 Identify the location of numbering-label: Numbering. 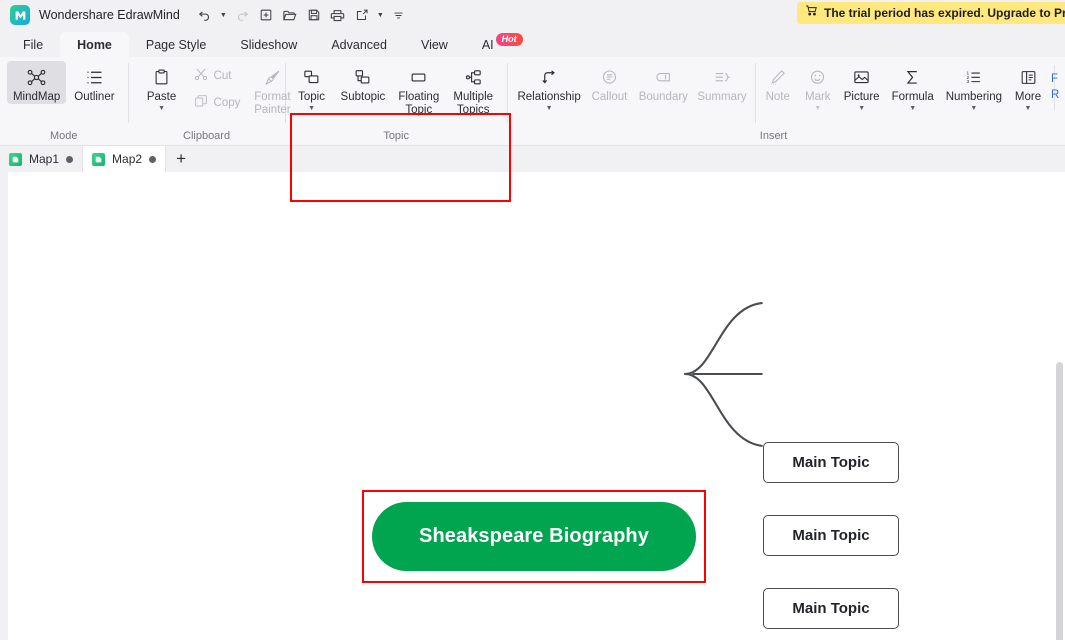
(973, 97).